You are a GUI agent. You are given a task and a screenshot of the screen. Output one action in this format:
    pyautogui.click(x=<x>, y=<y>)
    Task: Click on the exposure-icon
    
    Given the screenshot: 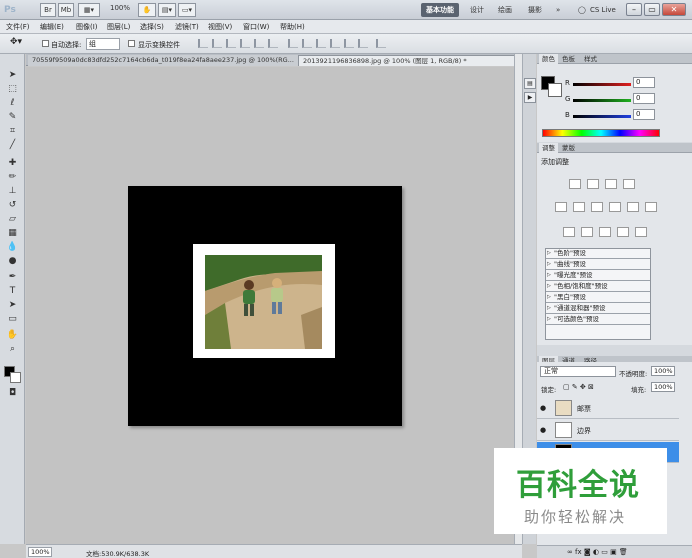 What is the action you would take?
    pyautogui.click(x=629, y=184)
    